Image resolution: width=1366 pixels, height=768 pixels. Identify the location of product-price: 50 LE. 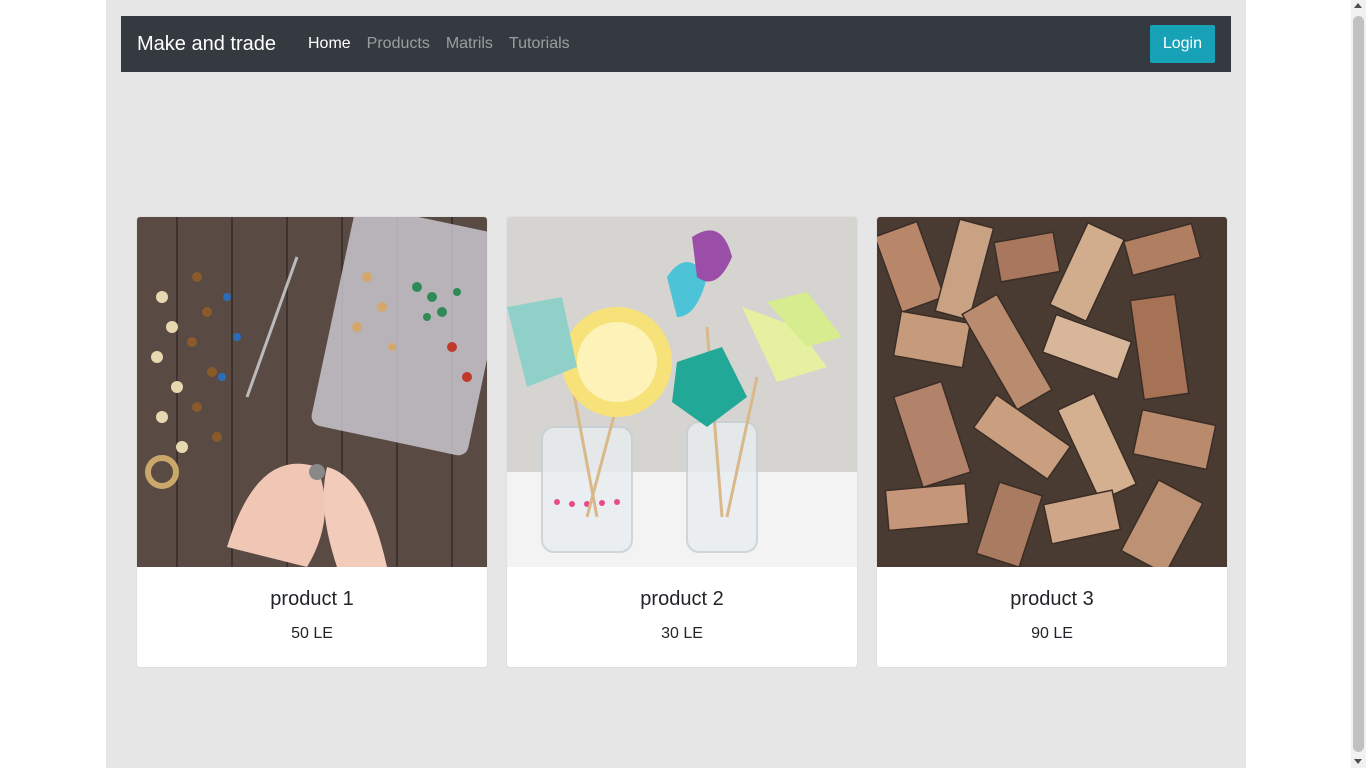
(312, 633).